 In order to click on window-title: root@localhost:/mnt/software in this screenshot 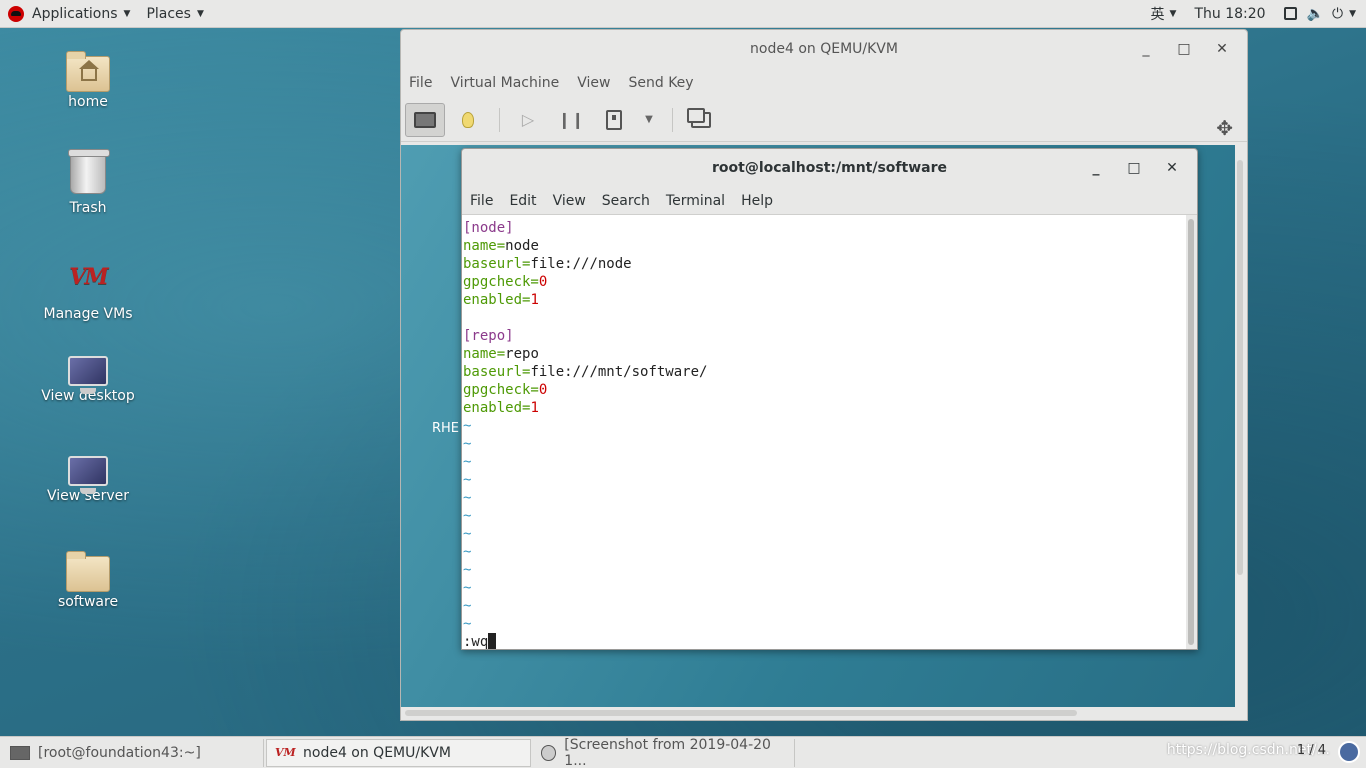, I will do `click(829, 168)`.